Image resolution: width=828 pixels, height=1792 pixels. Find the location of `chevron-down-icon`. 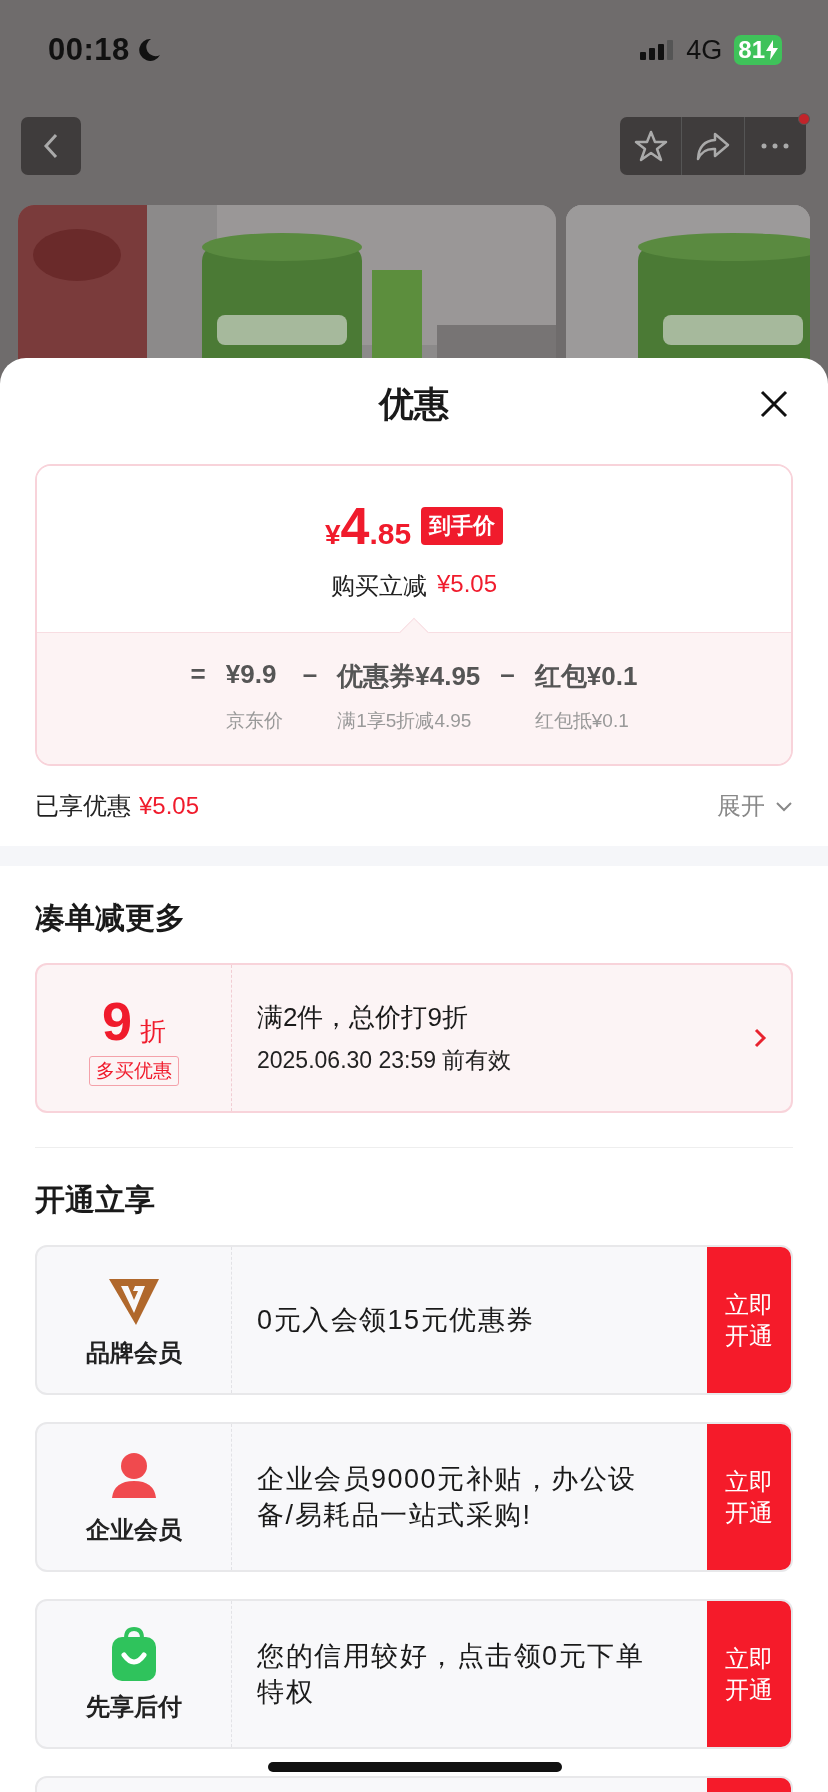

chevron-down-icon is located at coordinates (784, 806).